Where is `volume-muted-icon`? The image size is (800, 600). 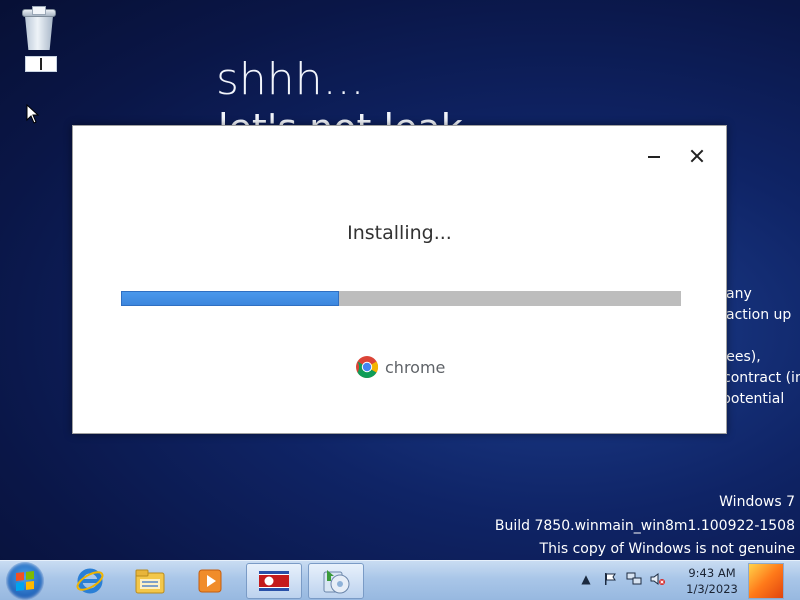
volume-muted-icon is located at coordinates (658, 579).